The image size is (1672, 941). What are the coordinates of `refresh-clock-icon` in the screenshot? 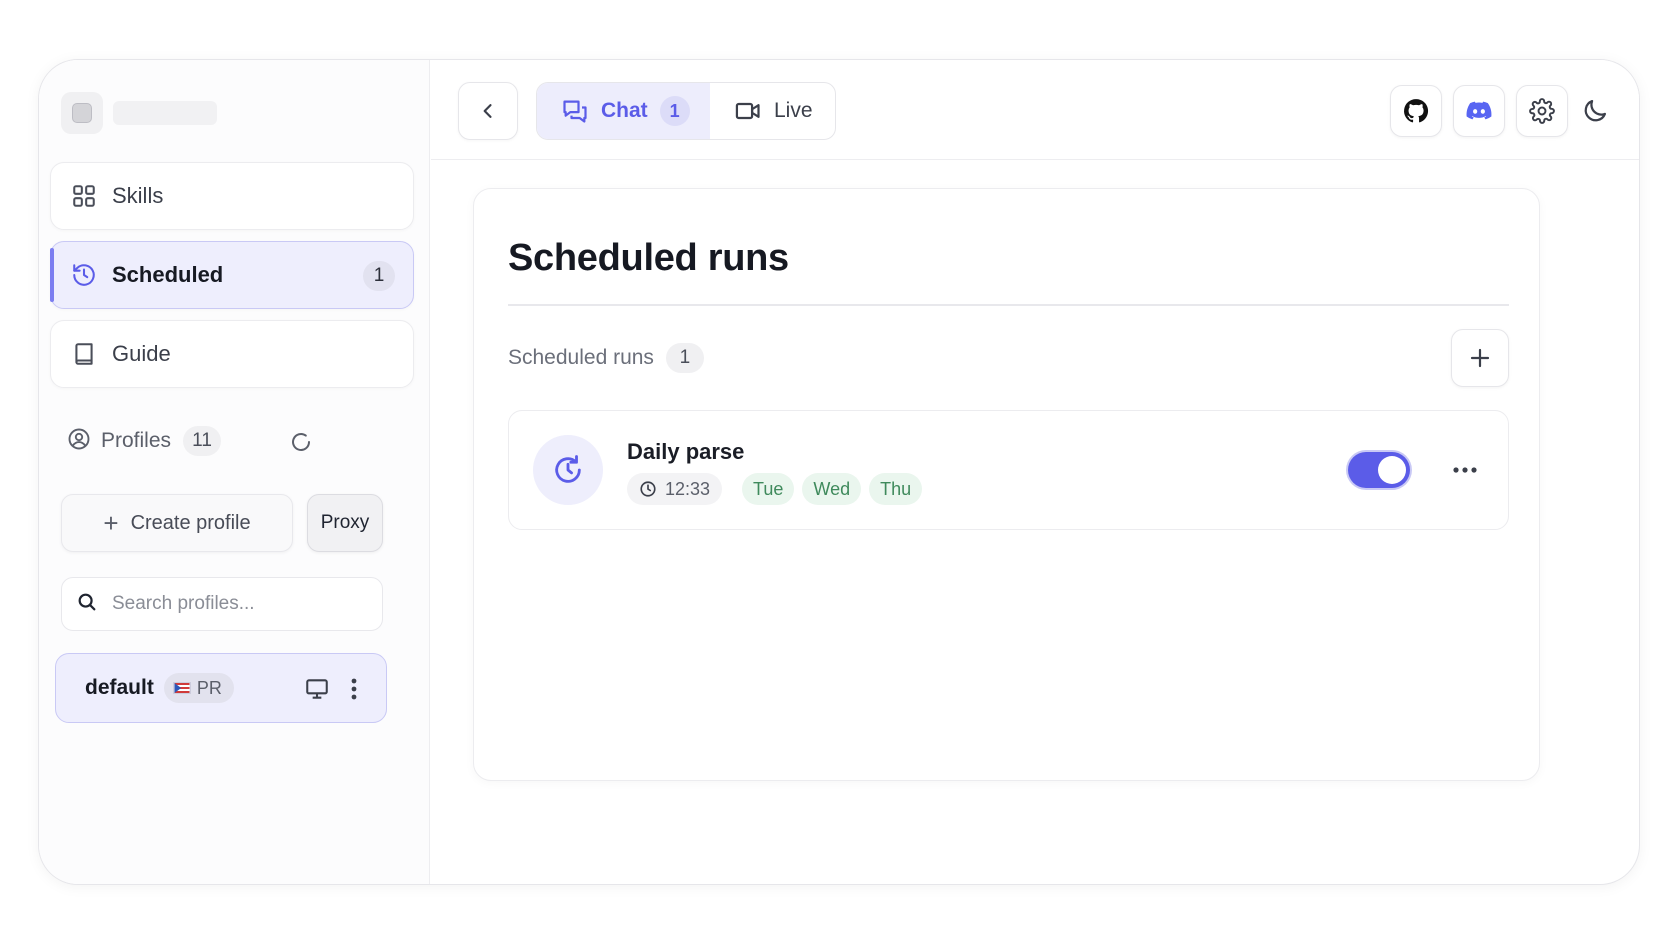 It's located at (568, 469).